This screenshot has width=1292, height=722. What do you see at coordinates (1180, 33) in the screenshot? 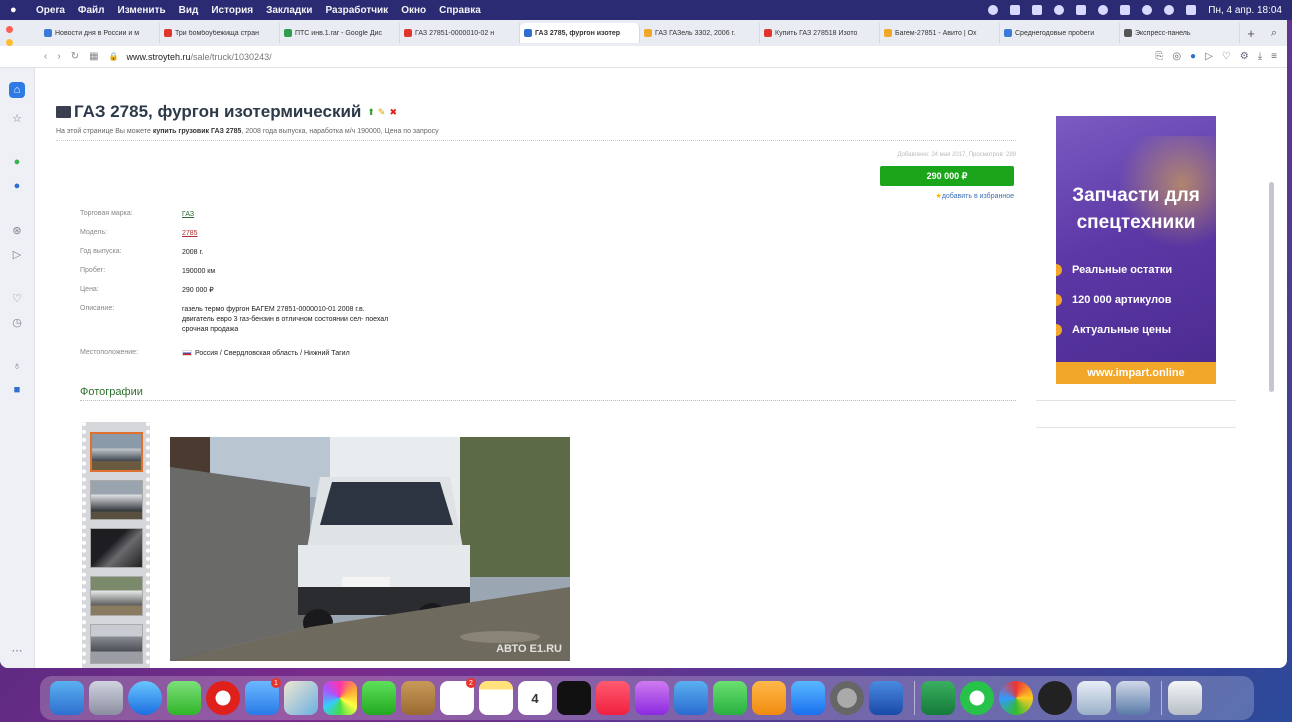
I see `tab: Экспресс-панель` at bounding box center [1180, 33].